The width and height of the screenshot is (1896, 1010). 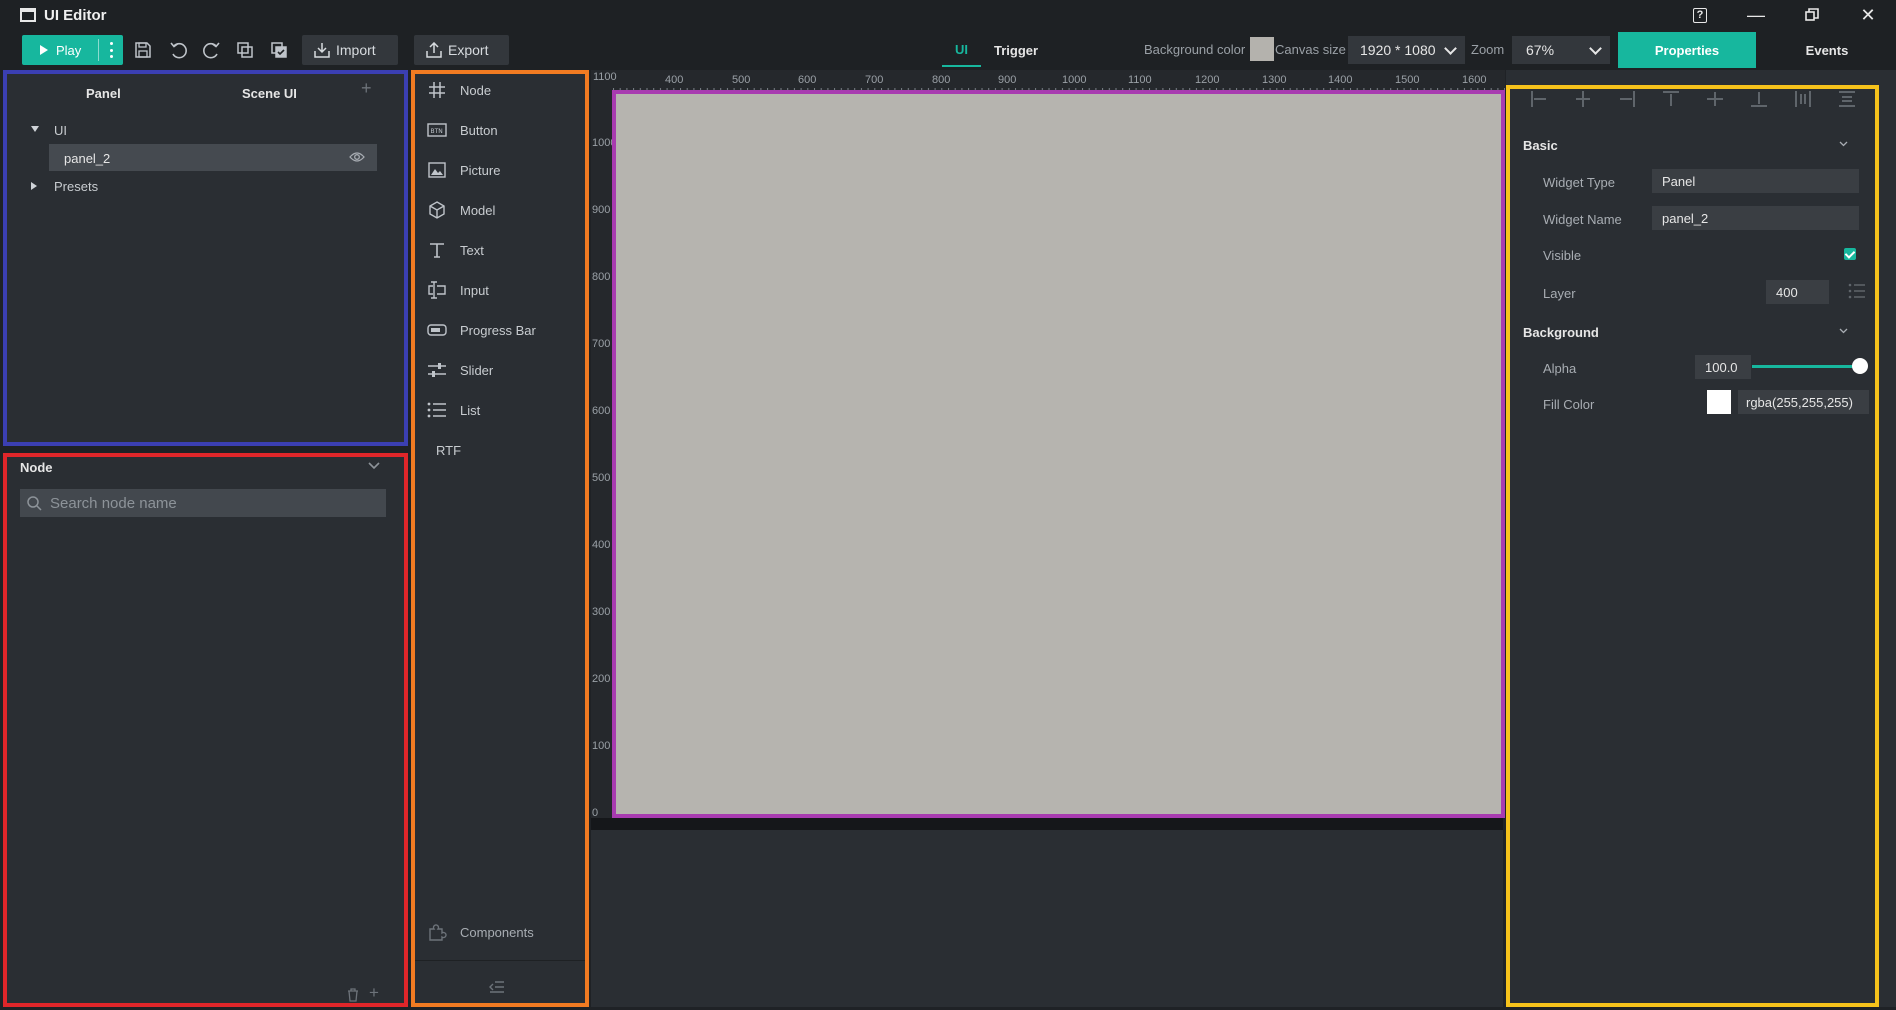 I want to click on close-button: ✕, so click(x=1868, y=15).